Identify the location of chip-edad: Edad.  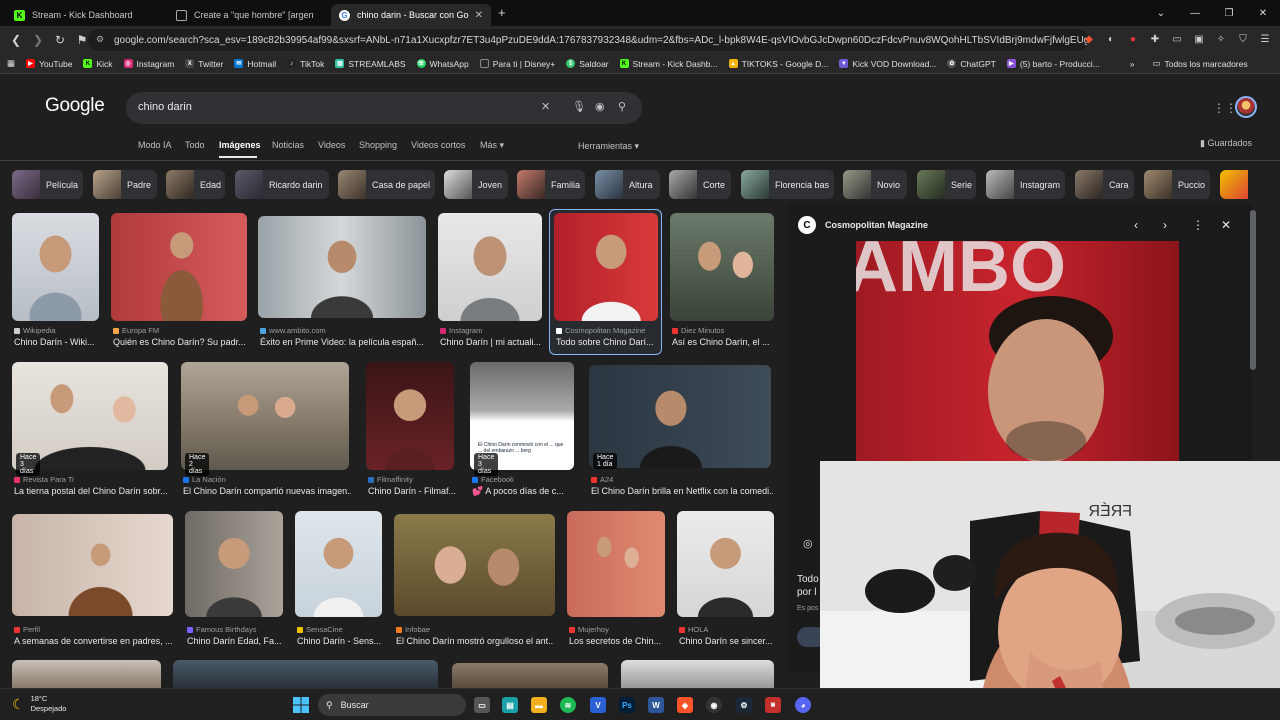
(195, 184).